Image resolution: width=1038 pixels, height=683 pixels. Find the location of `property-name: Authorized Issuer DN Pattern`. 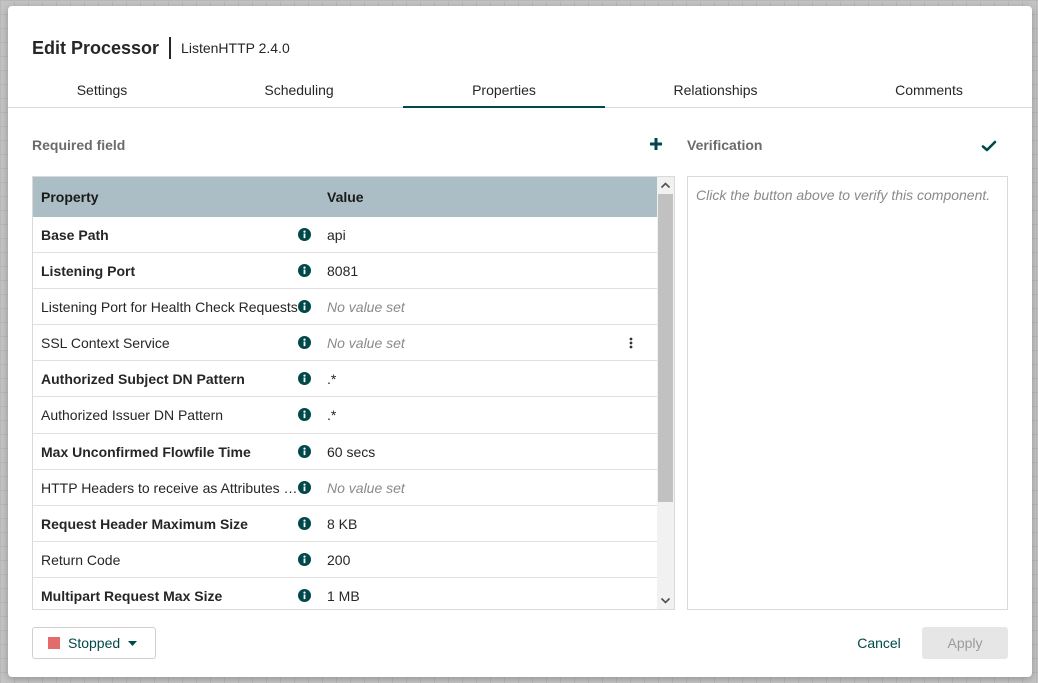

property-name: Authorized Issuer DN Pattern is located at coordinates (132, 415).